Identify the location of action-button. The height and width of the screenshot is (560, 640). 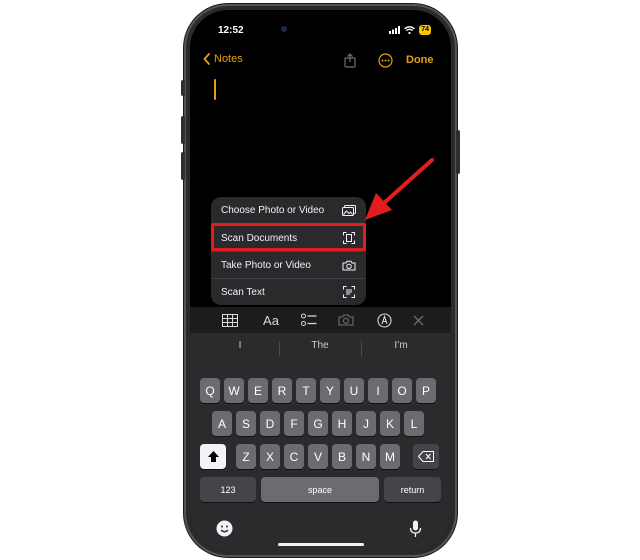
(183, 88).